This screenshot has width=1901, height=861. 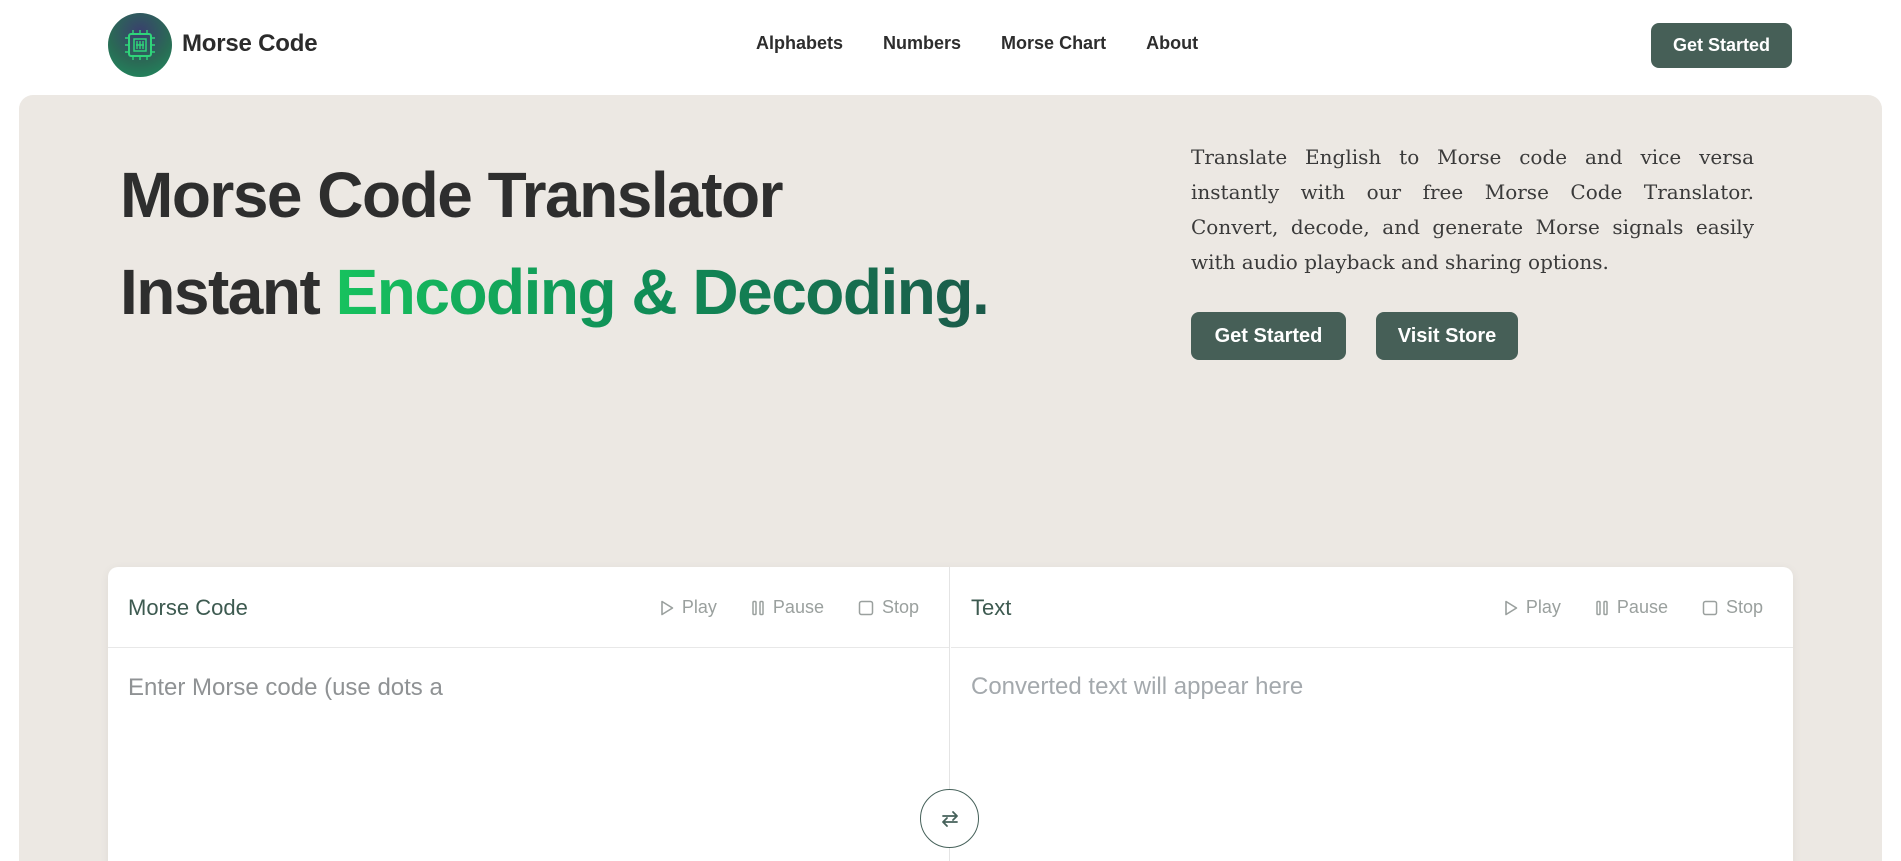 I want to click on text-pane-header: Text Play Pause Stop, so click(x=1372, y=607).